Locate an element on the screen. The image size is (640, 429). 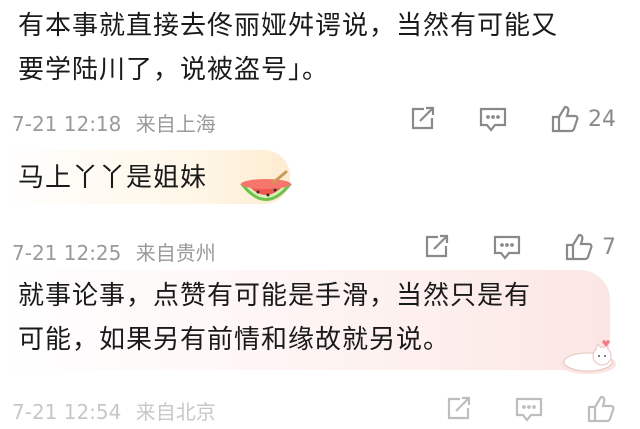
comment-3-meta: 7-21 12:54 来自北京 is located at coordinates (114, 410).